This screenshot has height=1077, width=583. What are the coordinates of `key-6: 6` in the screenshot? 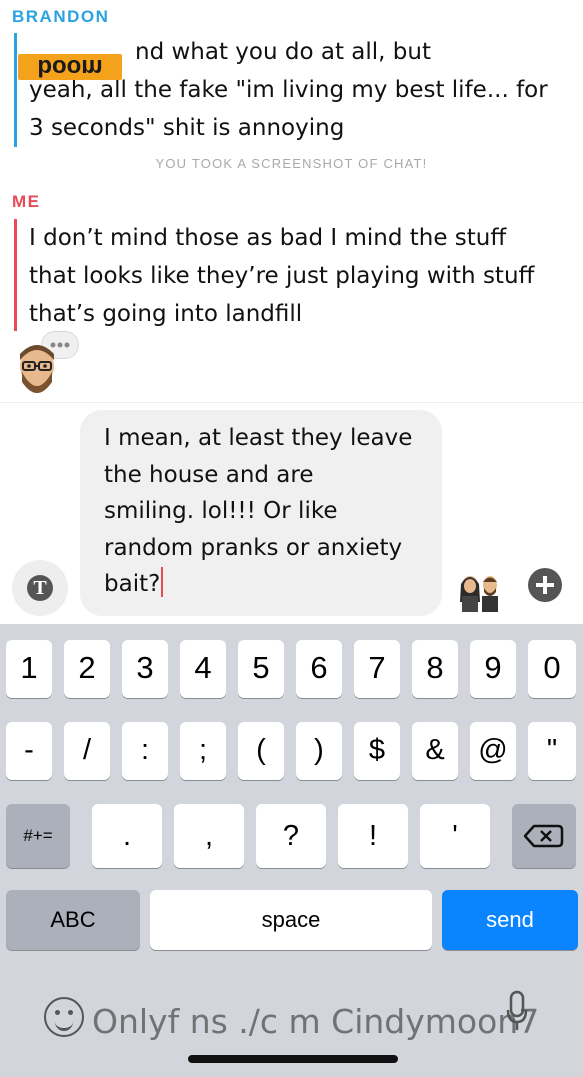 It's located at (319, 669).